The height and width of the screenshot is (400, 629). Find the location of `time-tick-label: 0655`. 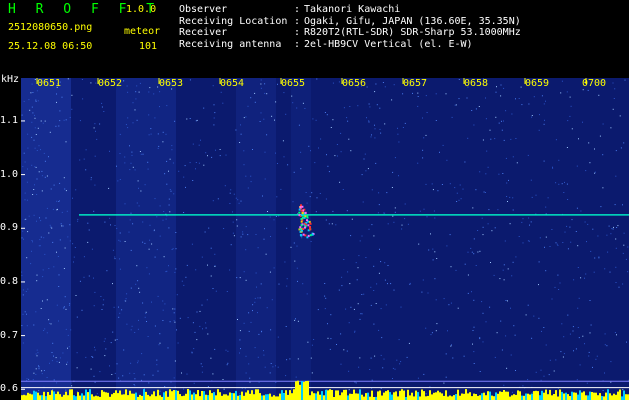

time-tick-label: 0655 is located at coordinates (293, 83).